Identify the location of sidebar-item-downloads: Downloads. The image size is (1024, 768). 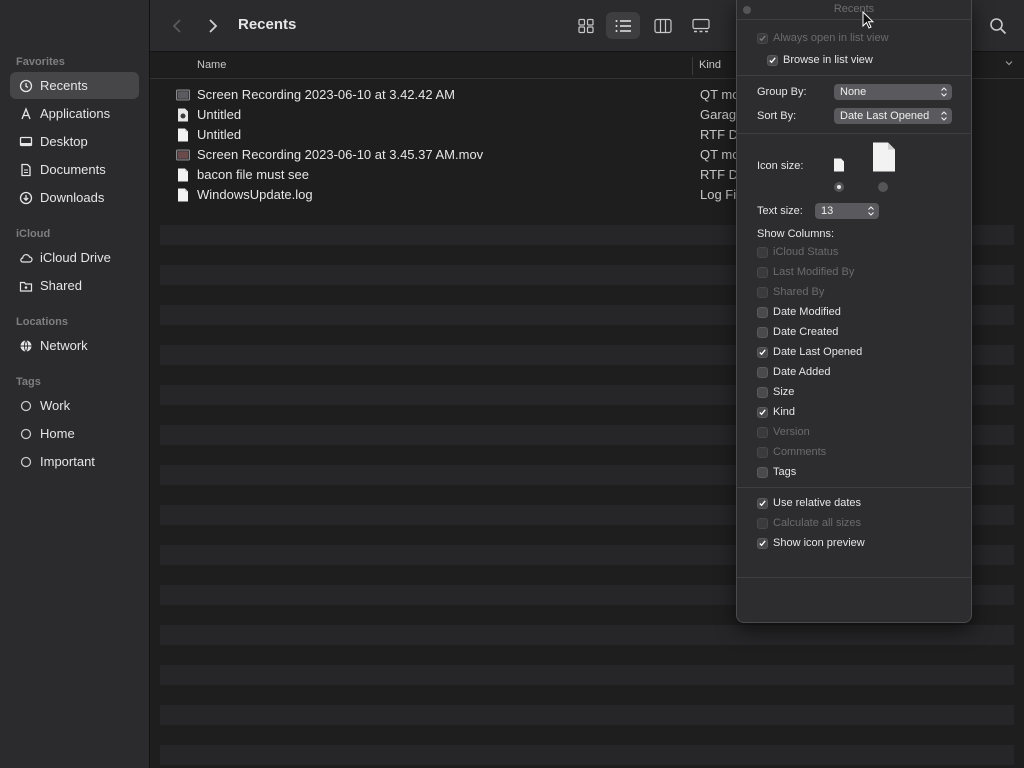
(74, 197).